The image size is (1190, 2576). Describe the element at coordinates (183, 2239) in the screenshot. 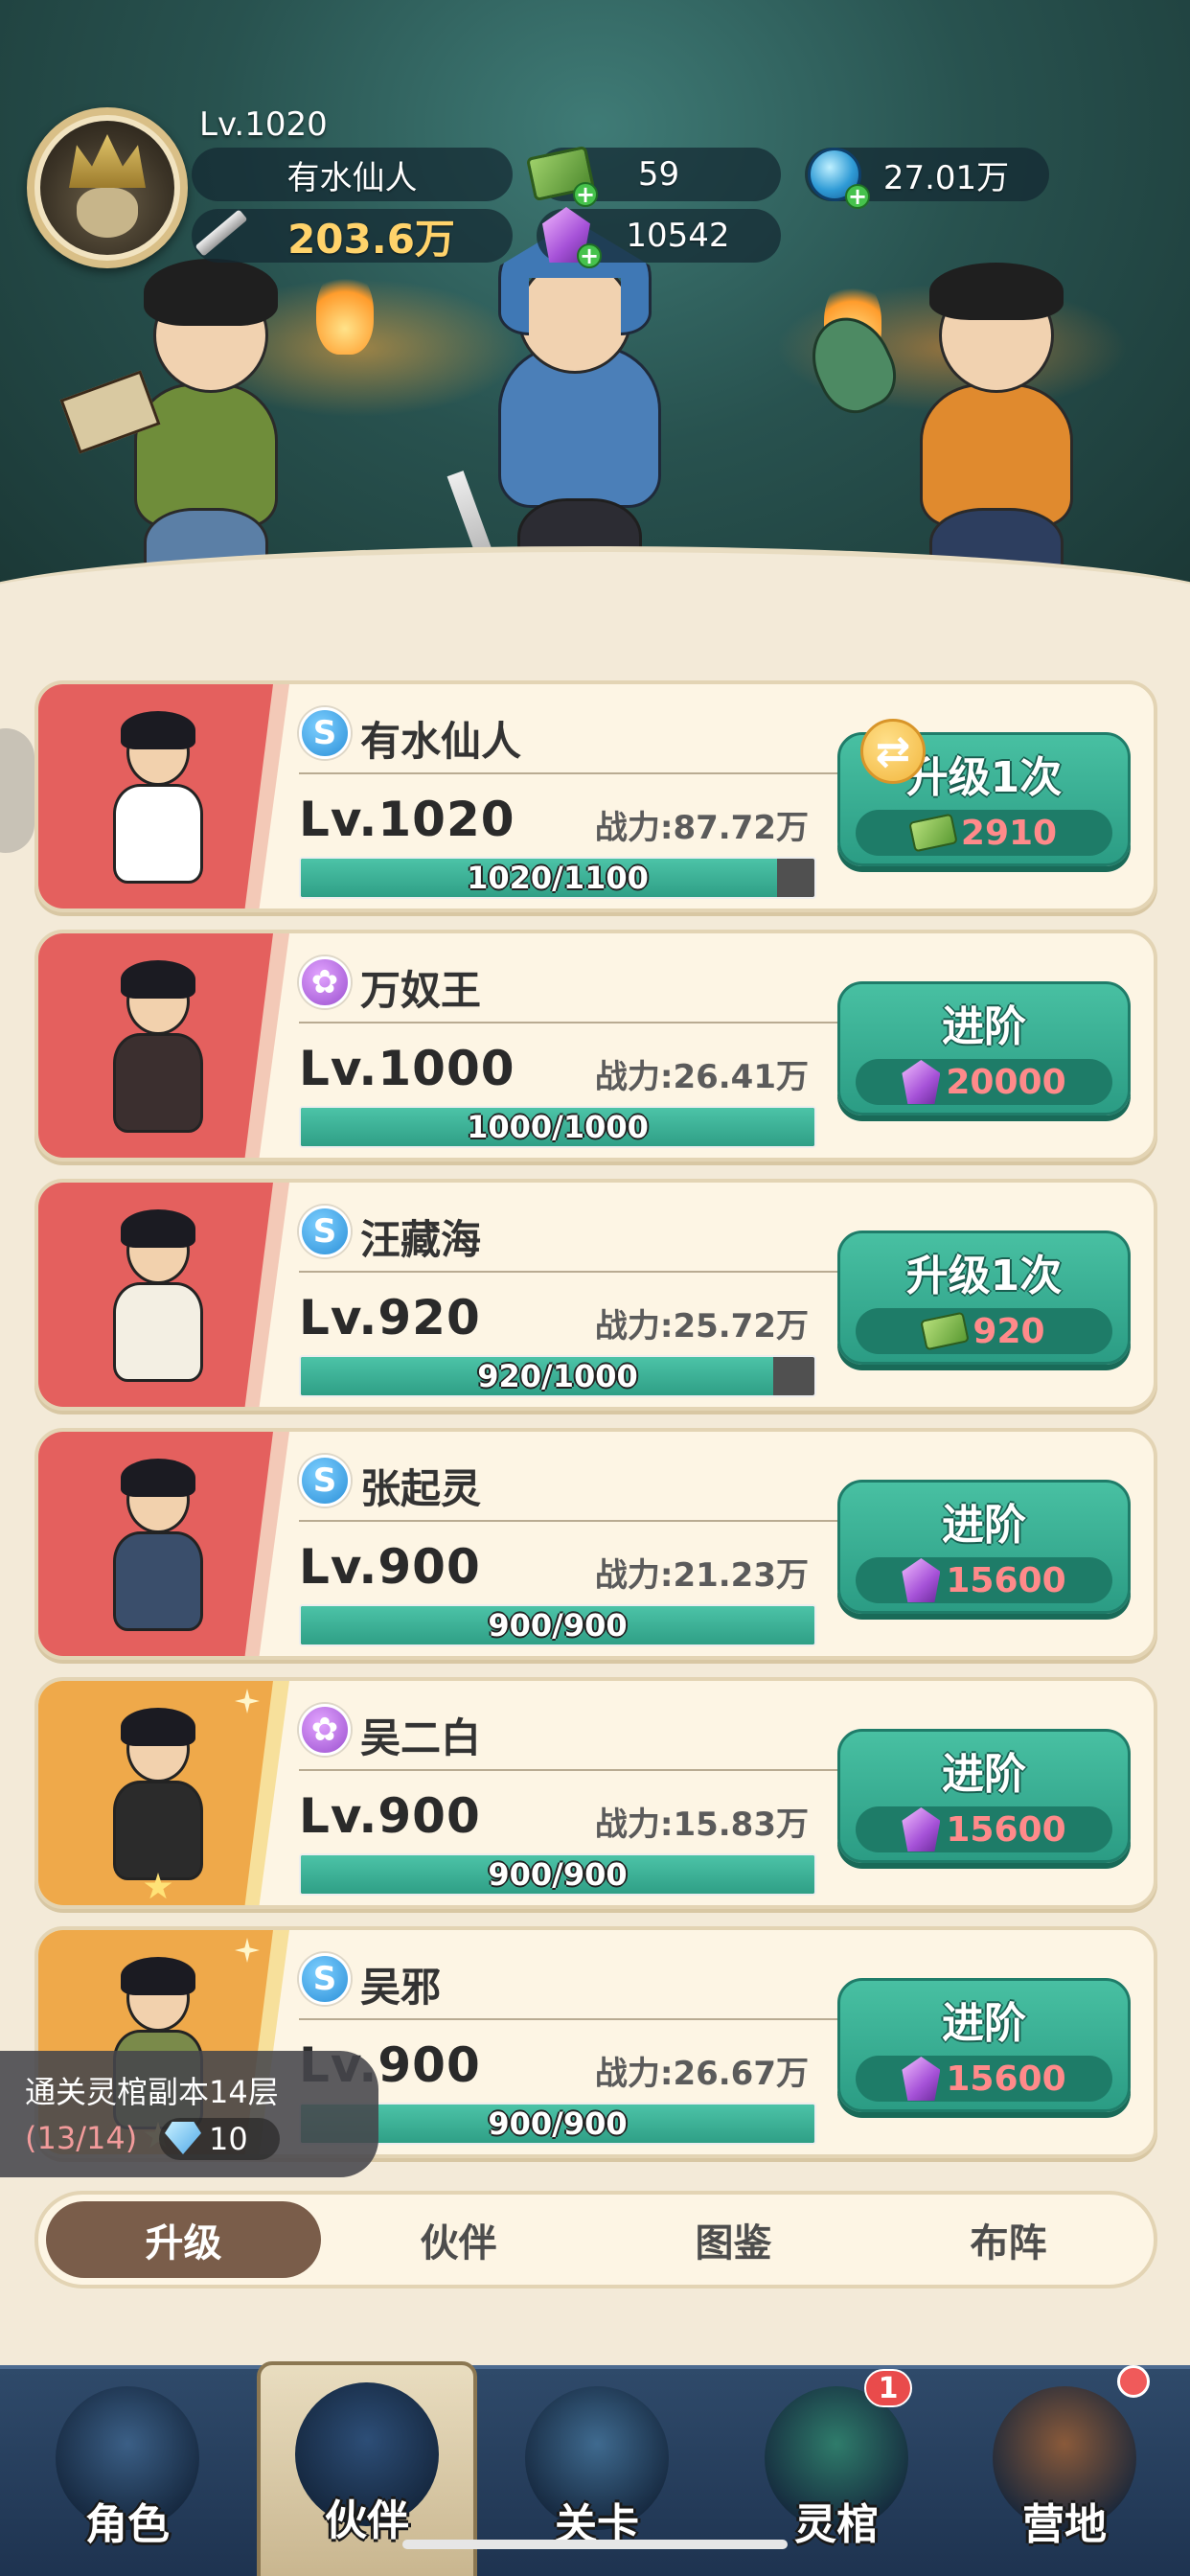

I see `subtab-upgrade: 升级` at that location.